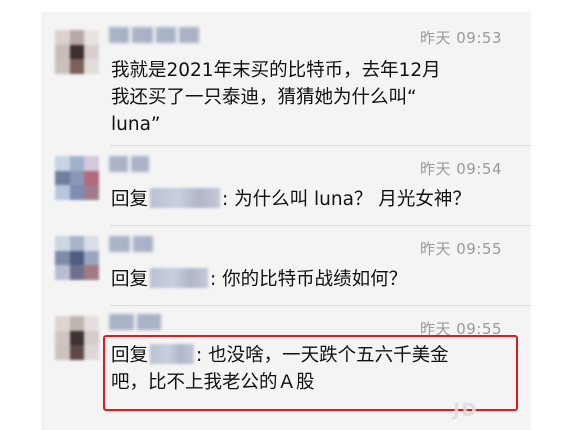 The width and height of the screenshot is (567, 430). Describe the element at coordinates (461, 38) in the screenshot. I see `timestamp: 昨天 09:53` at that location.